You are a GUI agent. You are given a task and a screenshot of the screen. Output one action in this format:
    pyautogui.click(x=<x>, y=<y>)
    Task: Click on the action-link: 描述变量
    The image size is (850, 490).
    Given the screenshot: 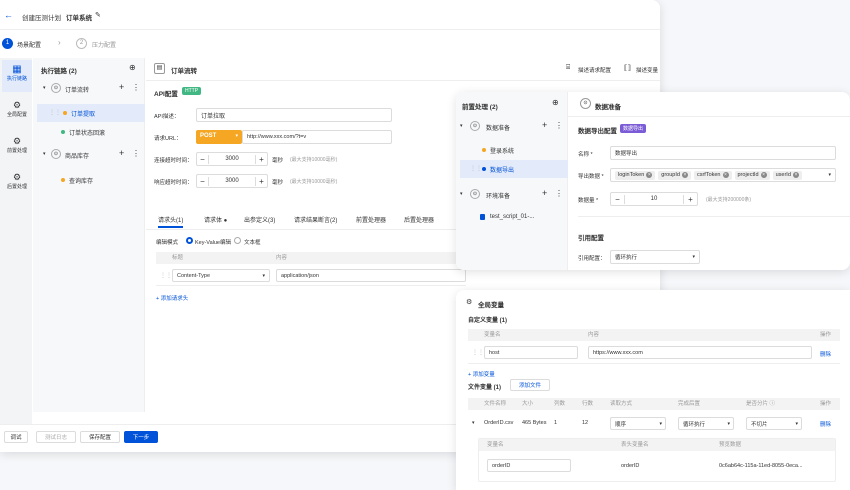 What is the action you would take?
    pyautogui.click(x=647, y=70)
    